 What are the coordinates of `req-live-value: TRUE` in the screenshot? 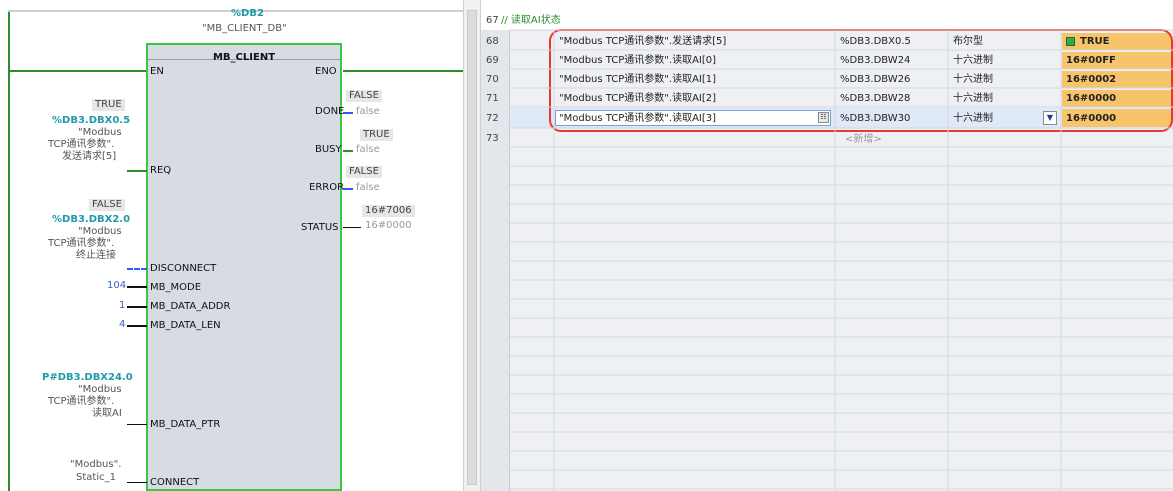 It's located at (108, 105).